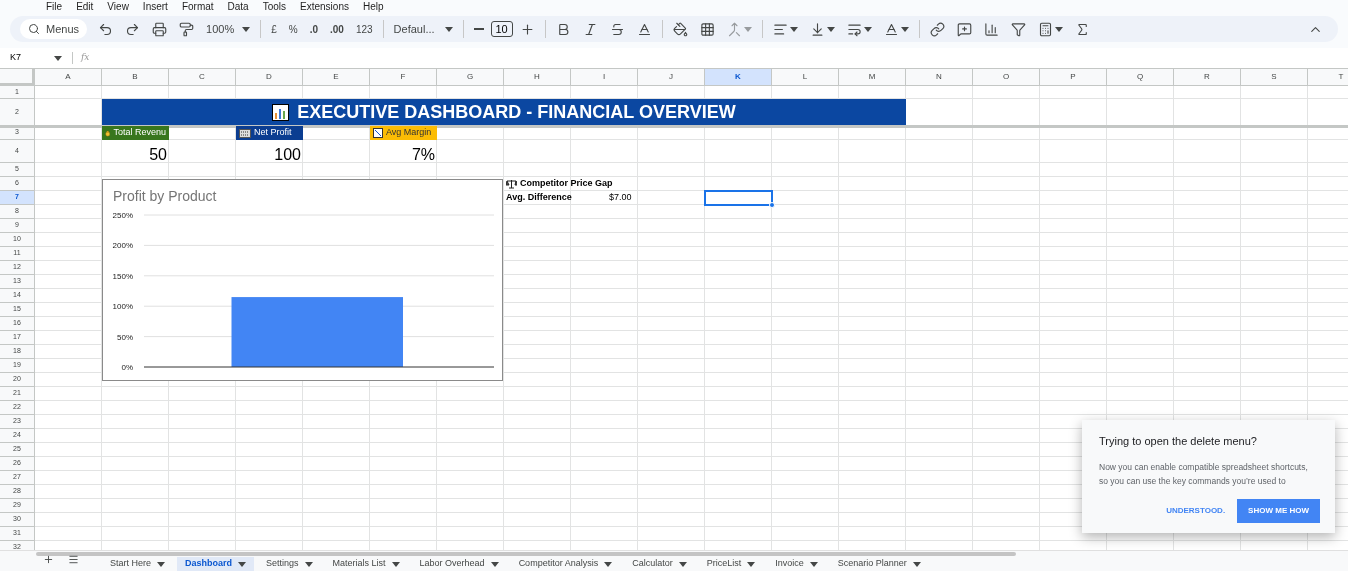  What do you see at coordinates (1278, 510) in the screenshot?
I see `show-me-how-button: SHOW ME HOW` at bounding box center [1278, 510].